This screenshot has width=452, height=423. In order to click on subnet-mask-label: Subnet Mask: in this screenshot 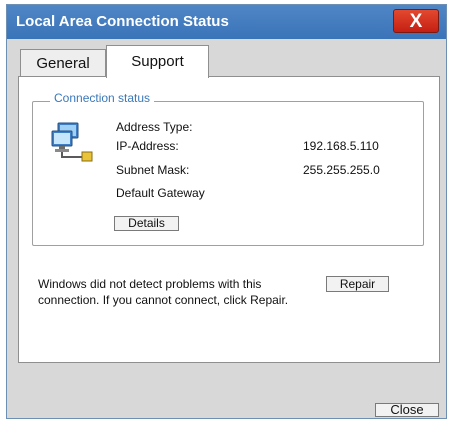, I will do `click(153, 170)`.